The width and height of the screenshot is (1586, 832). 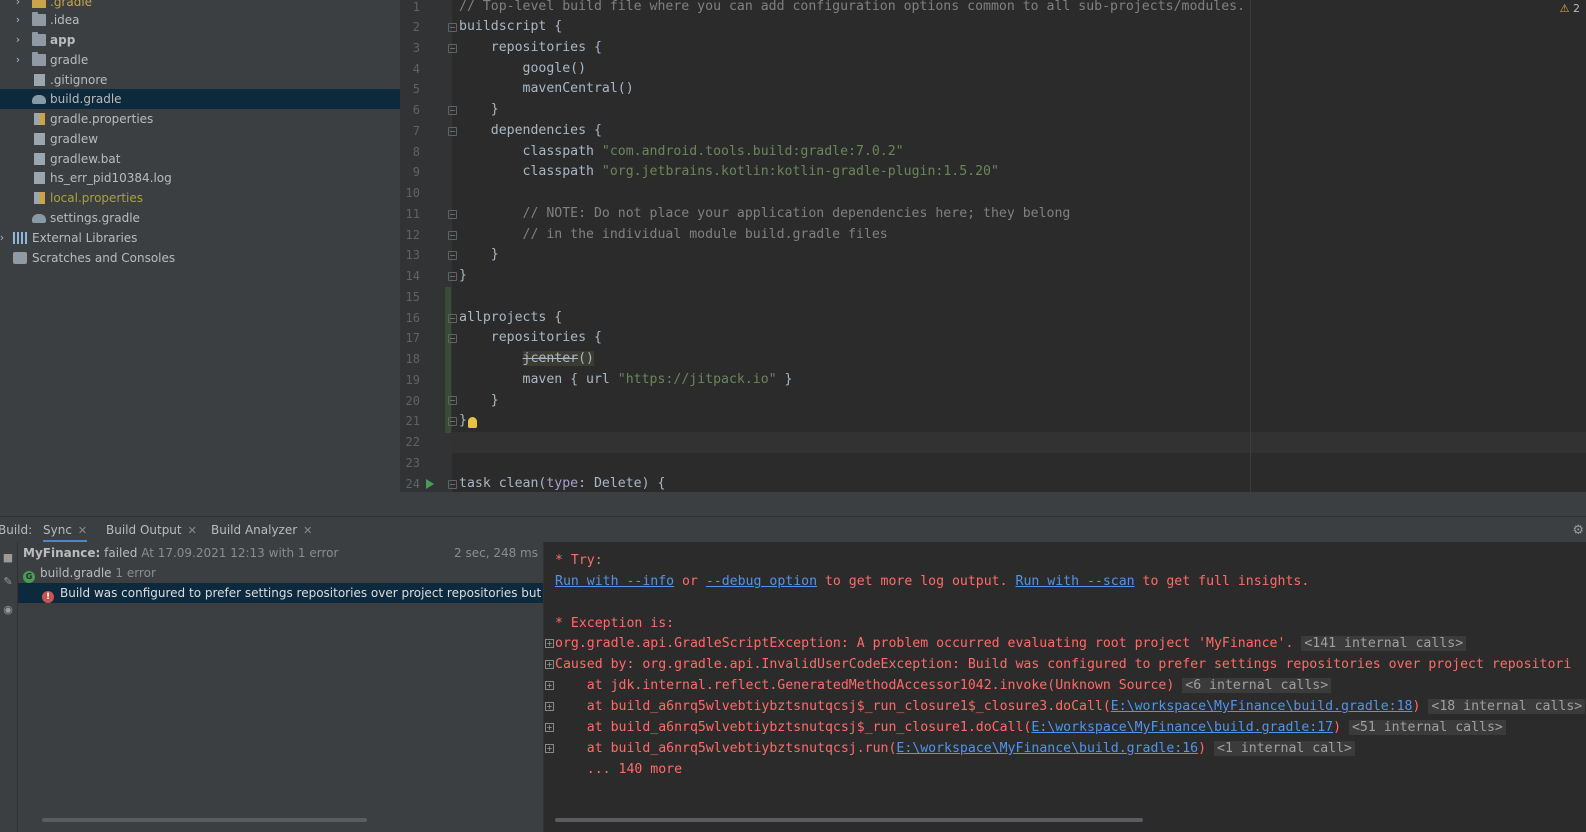 What do you see at coordinates (761, 581) in the screenshot?
I see `debug-option-link: --debug option` at bounding box center [761, 581].